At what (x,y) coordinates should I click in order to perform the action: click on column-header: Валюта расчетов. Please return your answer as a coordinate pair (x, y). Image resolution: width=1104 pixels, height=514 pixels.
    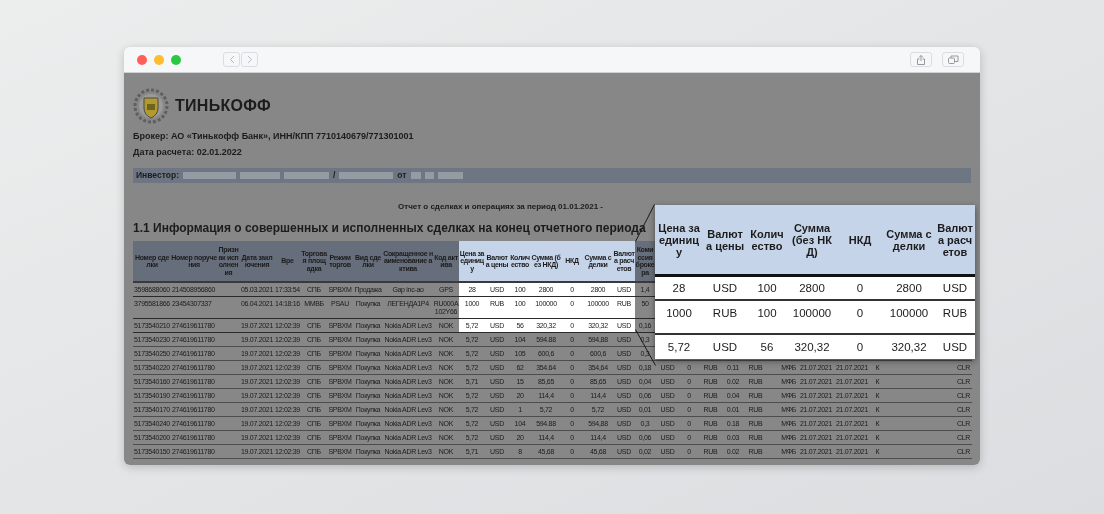
    Looking at the image, I should click on (955, 240).